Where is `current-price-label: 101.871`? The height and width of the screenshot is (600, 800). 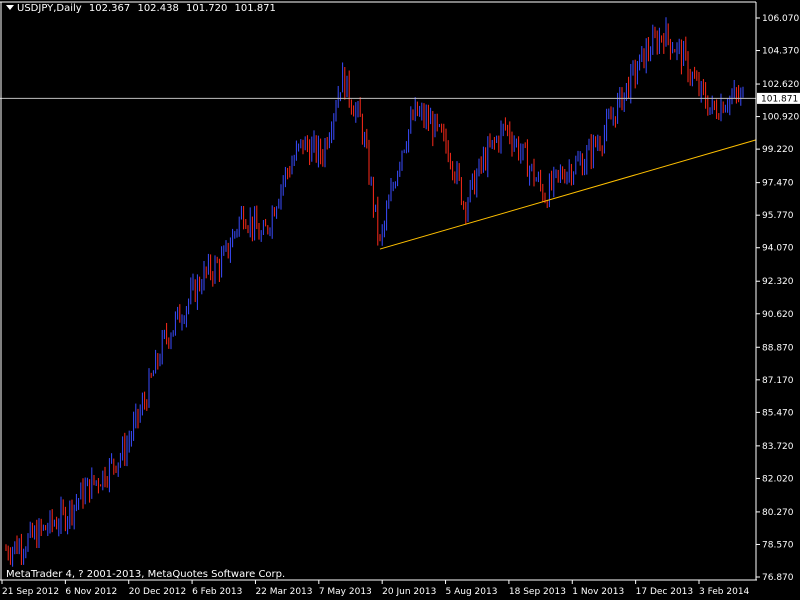 current-price-label: 101.871 is located at coordinates (779, 99).